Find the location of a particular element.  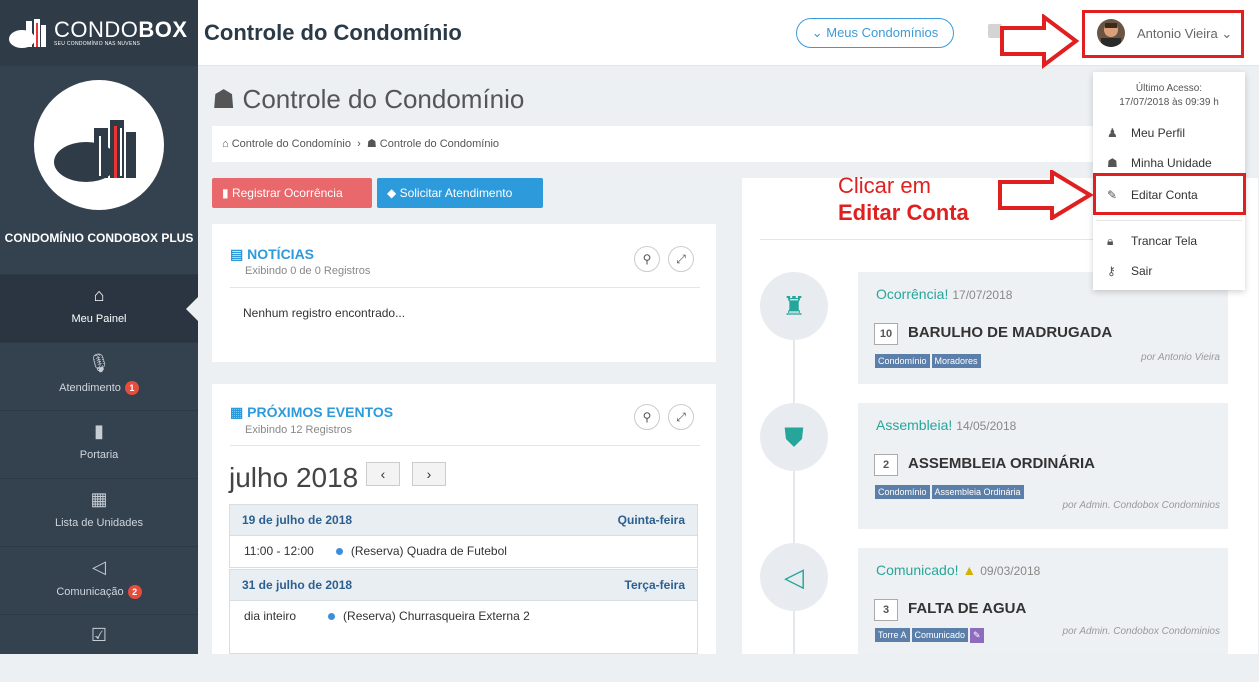

tag-list: Condomínio Moradores is located at coordinates (929, 360).